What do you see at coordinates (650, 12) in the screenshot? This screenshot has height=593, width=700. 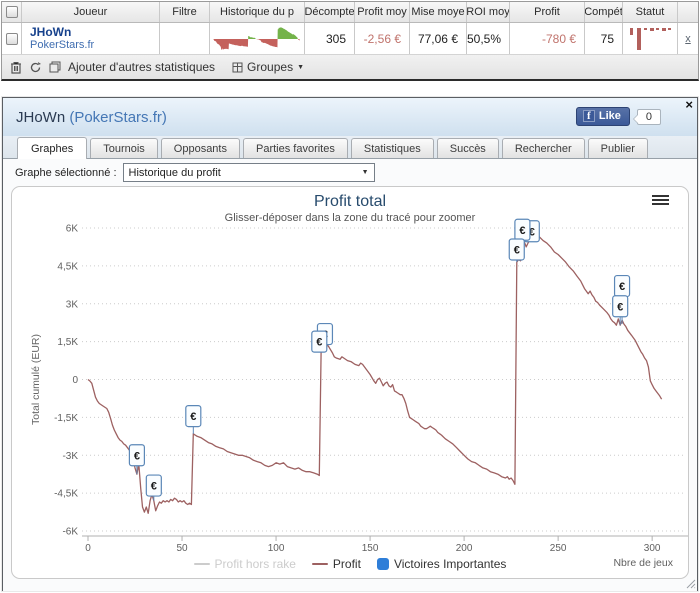 I see `col-statut: Statut` at bounding box center [650, 12].